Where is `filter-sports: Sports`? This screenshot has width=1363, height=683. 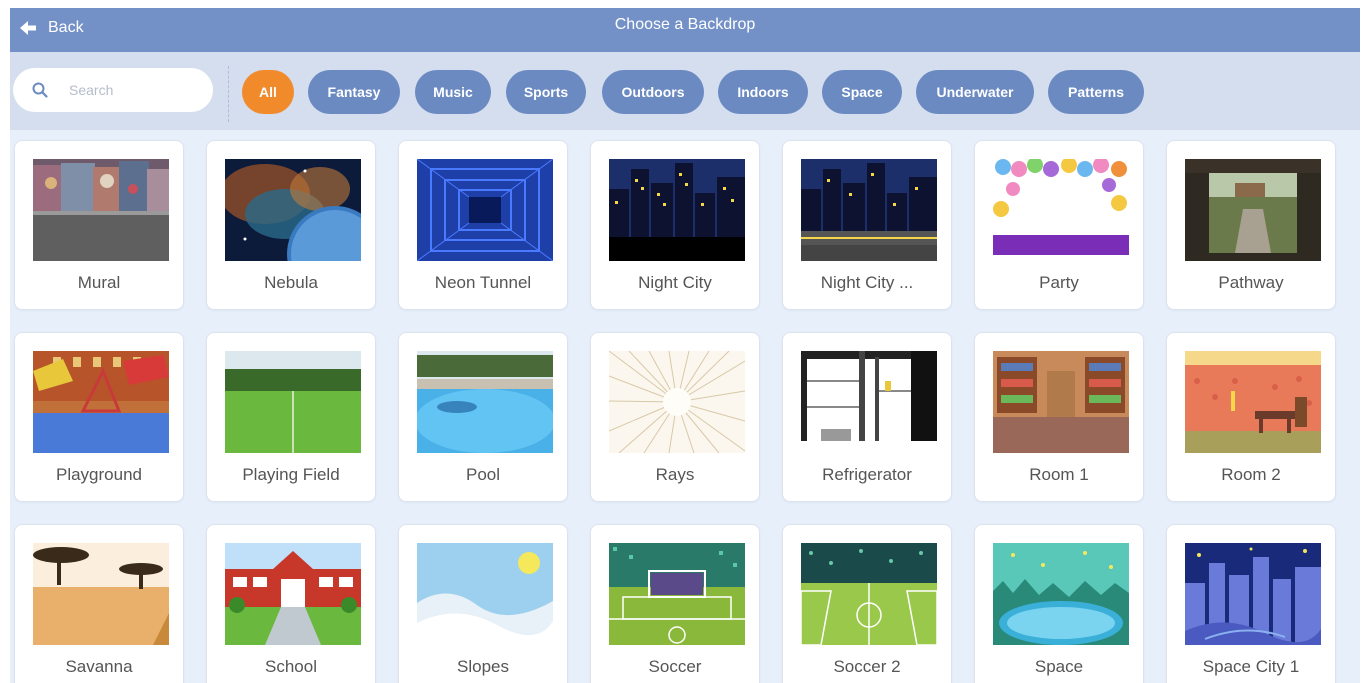
filter-sports: Sports is located at coordinates (546, 92).